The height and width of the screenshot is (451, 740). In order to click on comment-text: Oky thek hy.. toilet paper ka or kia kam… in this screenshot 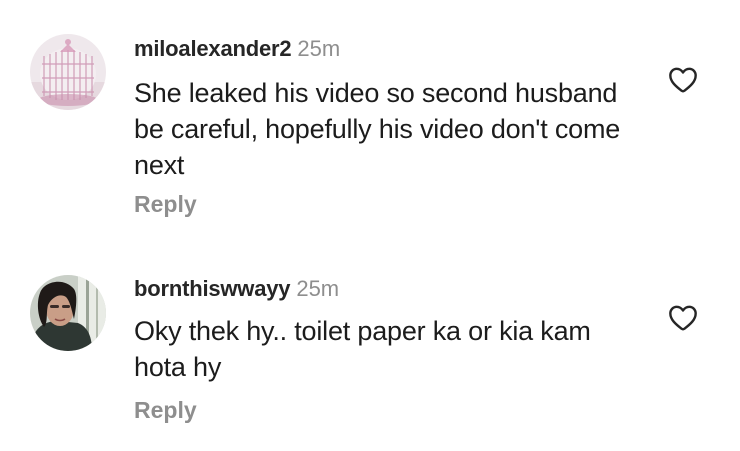, I will do `click(362, 349)`.